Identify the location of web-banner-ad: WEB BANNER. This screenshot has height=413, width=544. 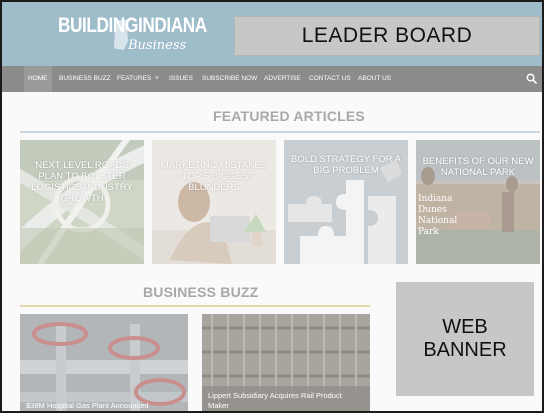
(465, 339).